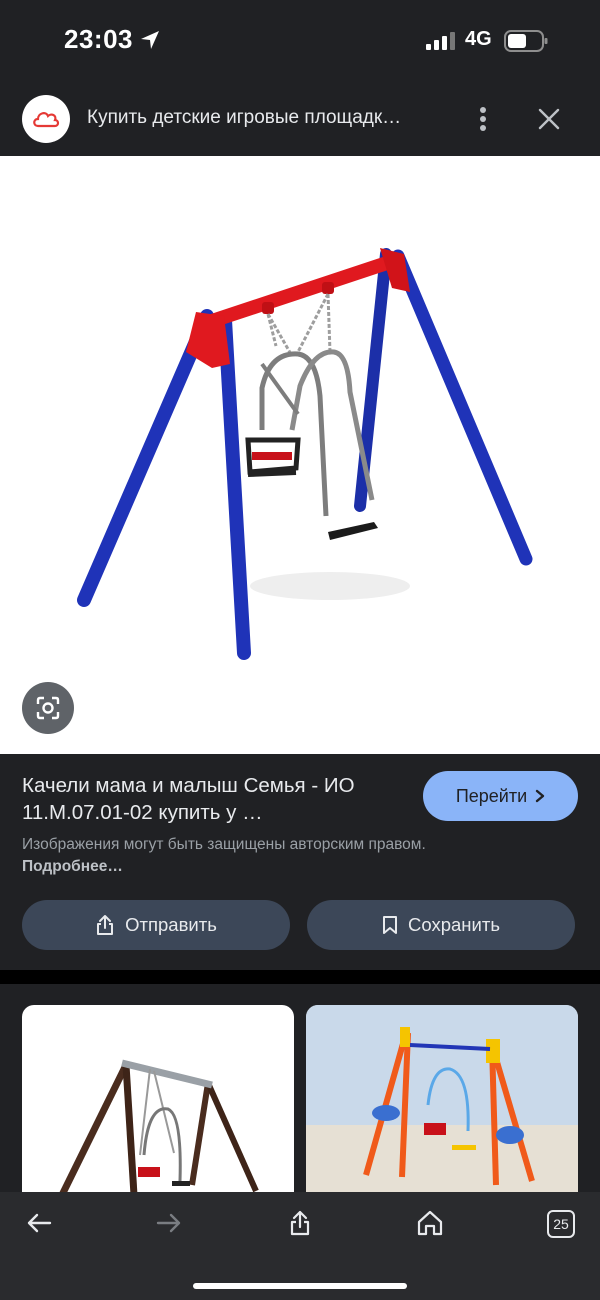 The height and width of the screenshot is (1300, 600). I want to click on colorful-swing-thumbnail, so click(442, 1100).